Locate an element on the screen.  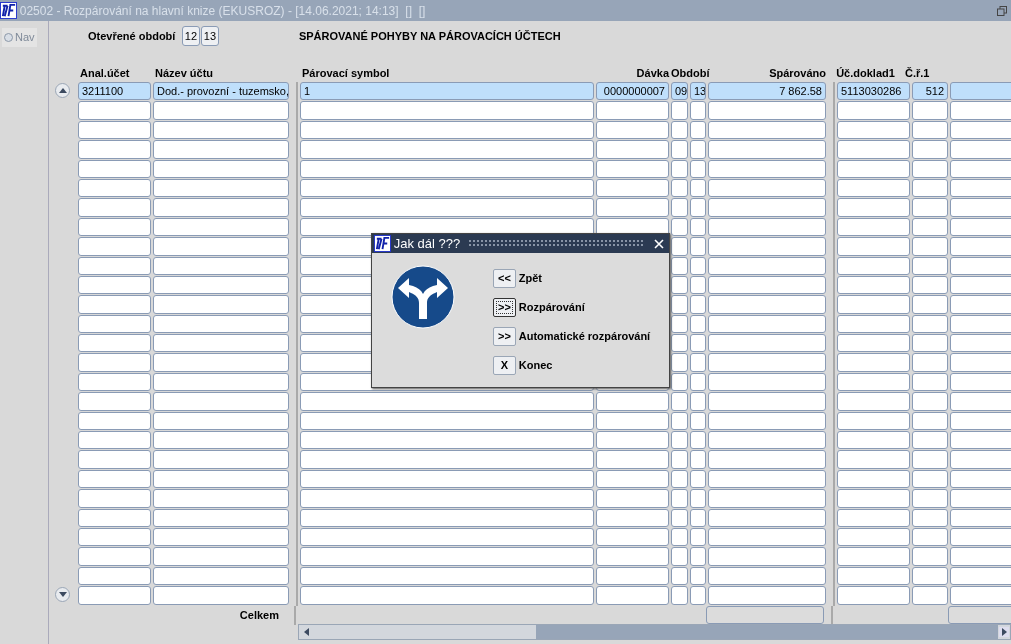
scroll-right-icon is located at coordinates (1004, 632).